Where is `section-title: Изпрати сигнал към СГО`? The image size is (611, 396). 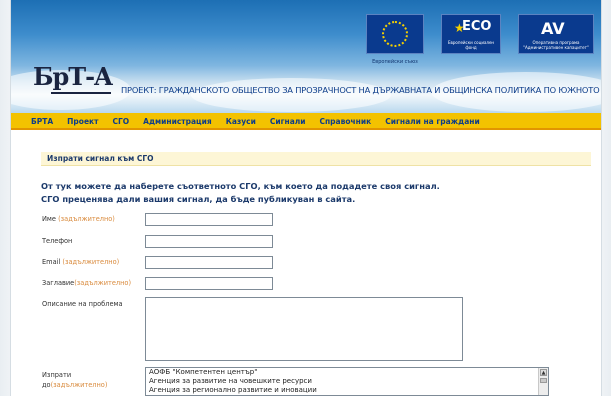 section-title: Изпрати сигнал към СГО is located at coordinates (100, 158).